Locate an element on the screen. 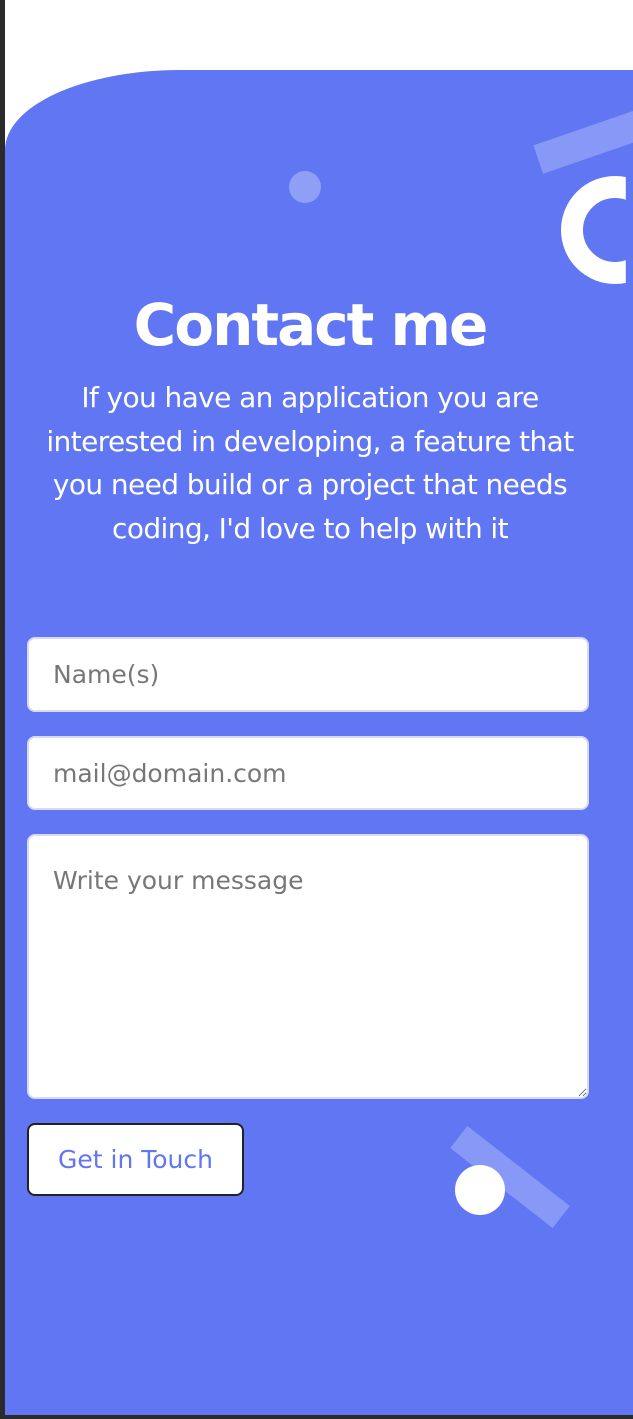 The height and width of the screenshot is (1419, 633). name-input is located at coordinates (308, 674).